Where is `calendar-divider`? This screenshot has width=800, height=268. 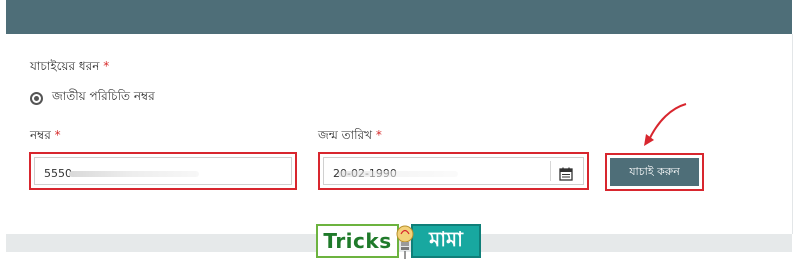 calendar-divider is located at coordinates (550, 171).